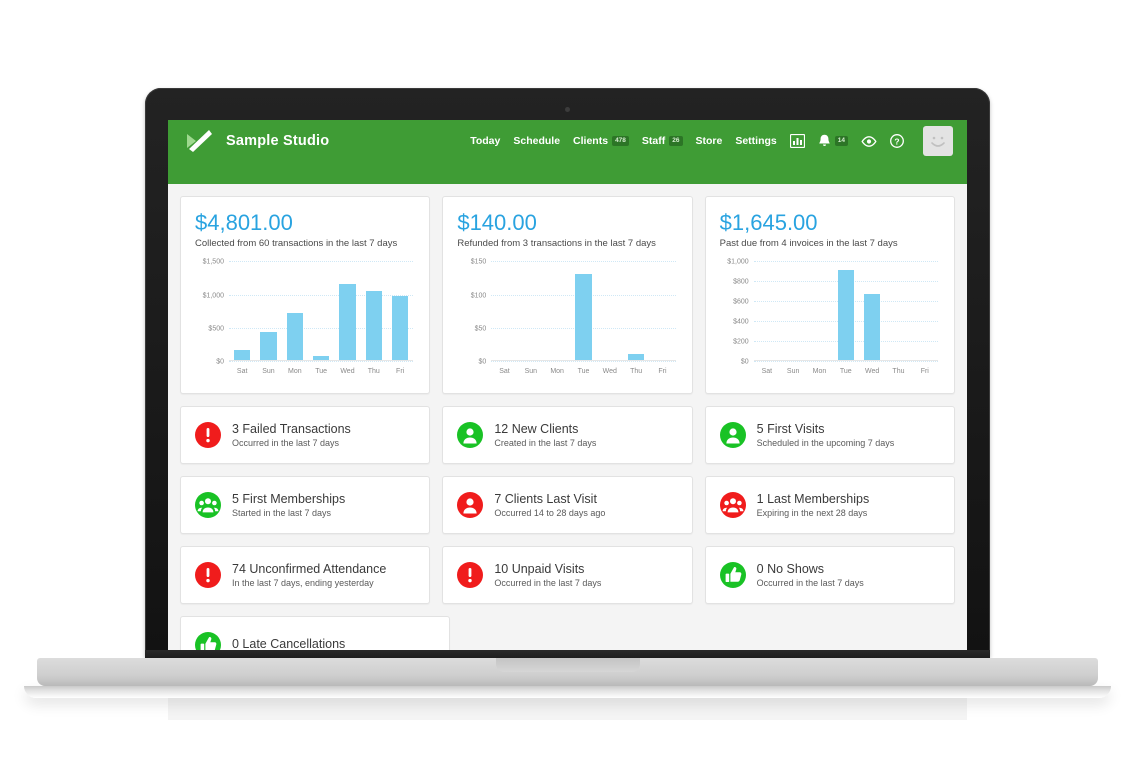  Describe the element at coordinates (620, 141) in the screenshot. I see `clients-count-badge: 478` at that location.